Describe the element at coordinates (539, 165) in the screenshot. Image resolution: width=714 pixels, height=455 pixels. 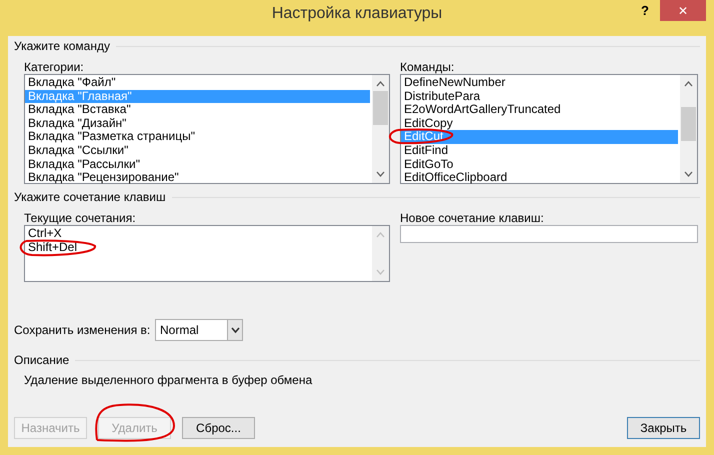
I see `list-item: EditGoTo` at that location.